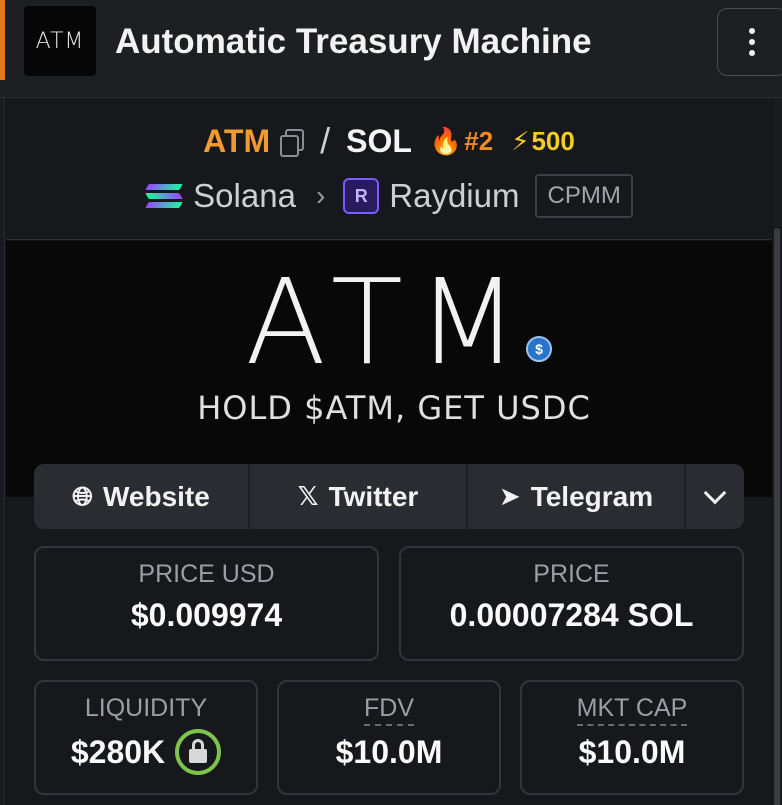 Image resolution: width=782 pixels, height=805 pixels. I want to click on copy-icon, so click(291, 142).